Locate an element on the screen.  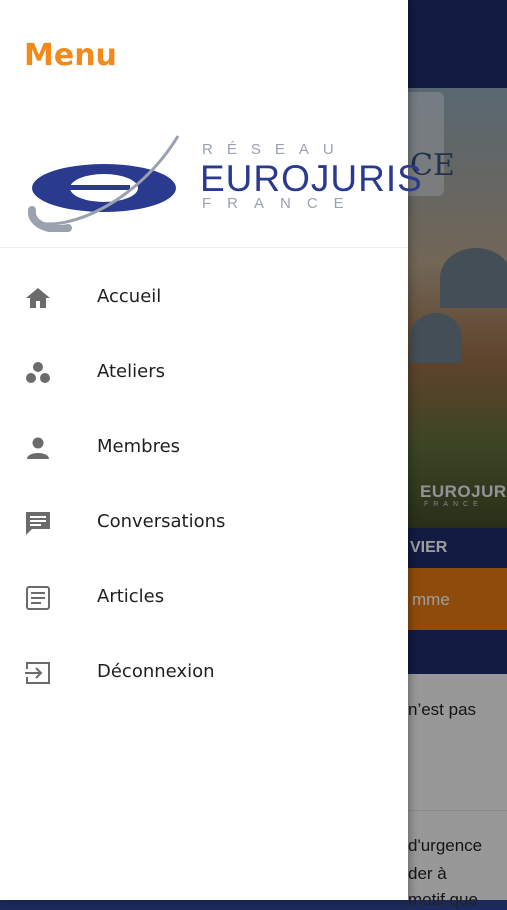
article-icon is located at coordinates (38, 598).